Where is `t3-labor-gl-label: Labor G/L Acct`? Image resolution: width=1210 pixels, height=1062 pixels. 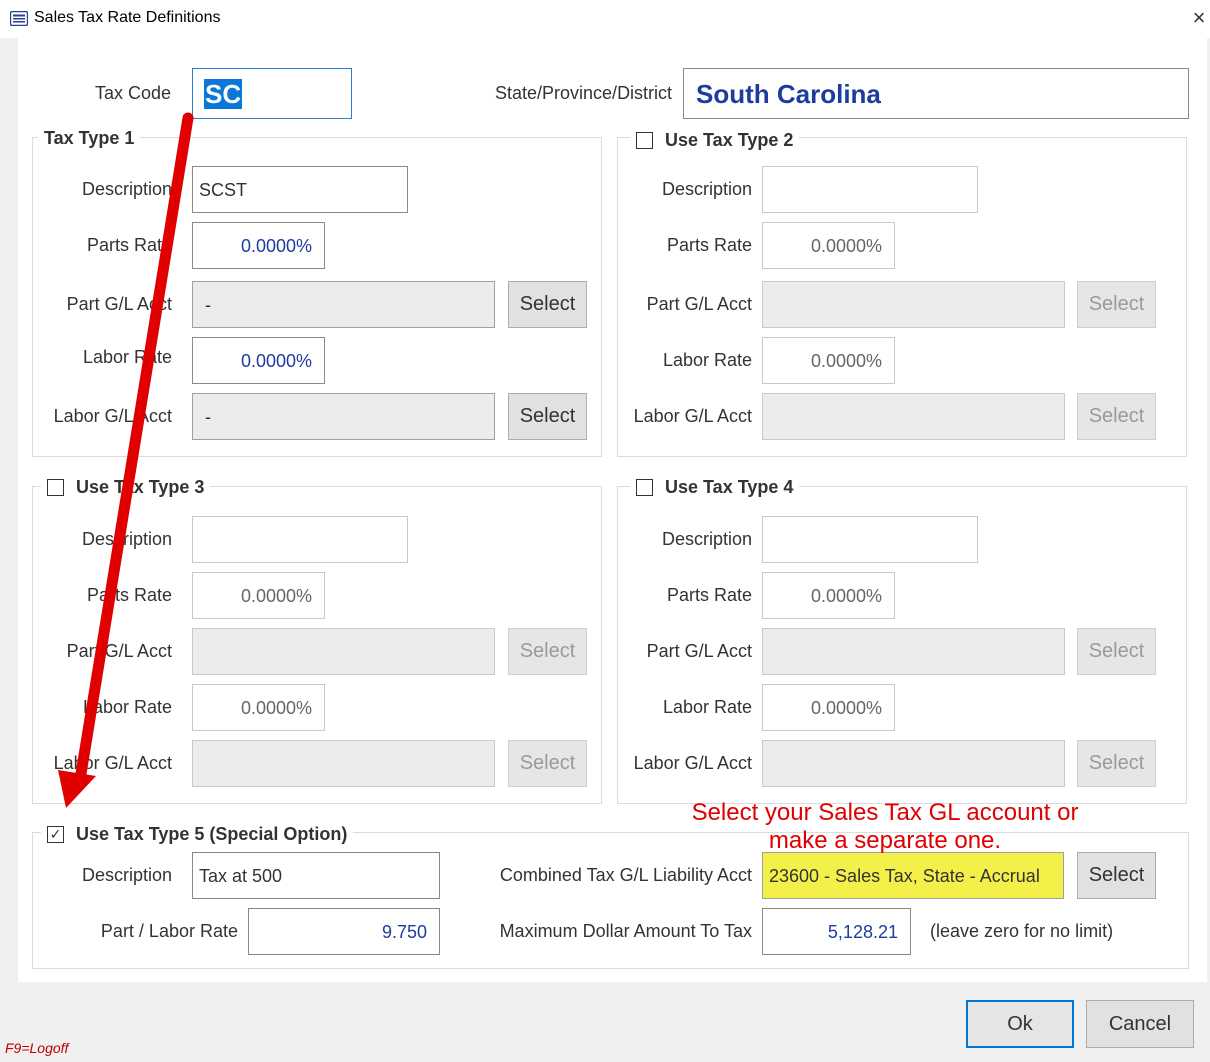 t3-labor-gl-label: Labor G/L Acct is located at coordinates (112, 763).